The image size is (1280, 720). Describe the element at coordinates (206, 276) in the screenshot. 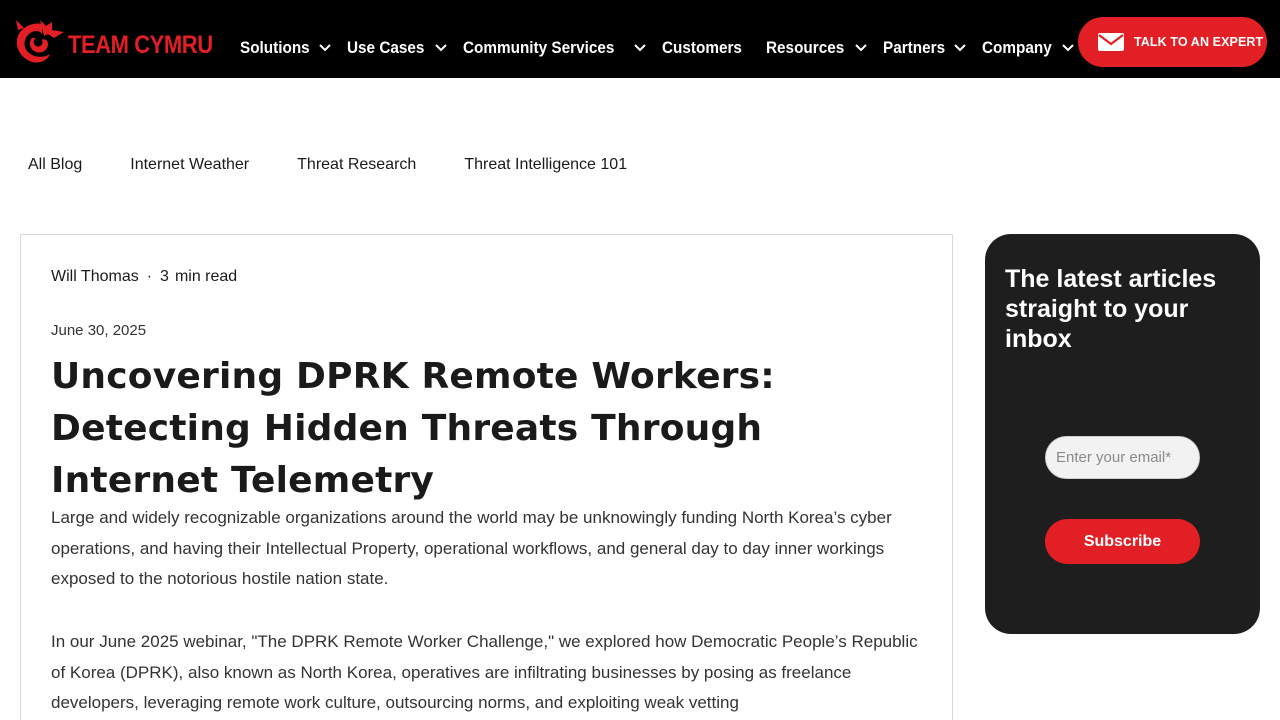

I see `read-time-unit: min read` at that location.